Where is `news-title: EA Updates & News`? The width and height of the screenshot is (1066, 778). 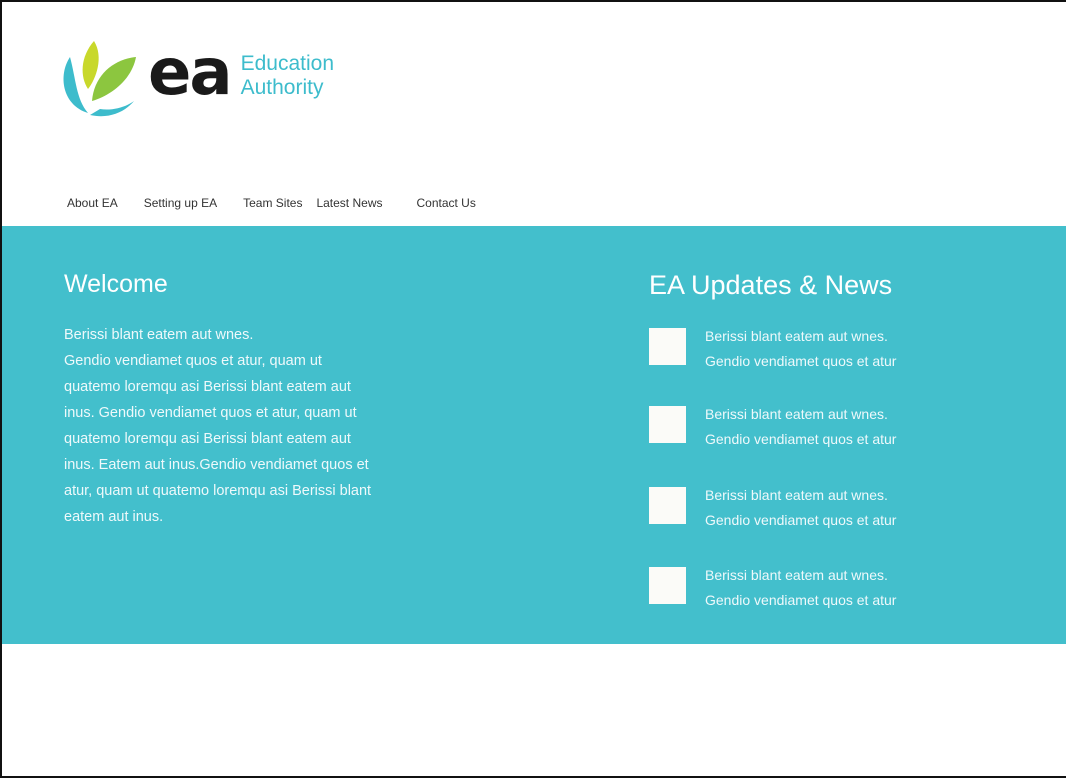 news-title: EA Updates & News is located at coordinates (771, 285).